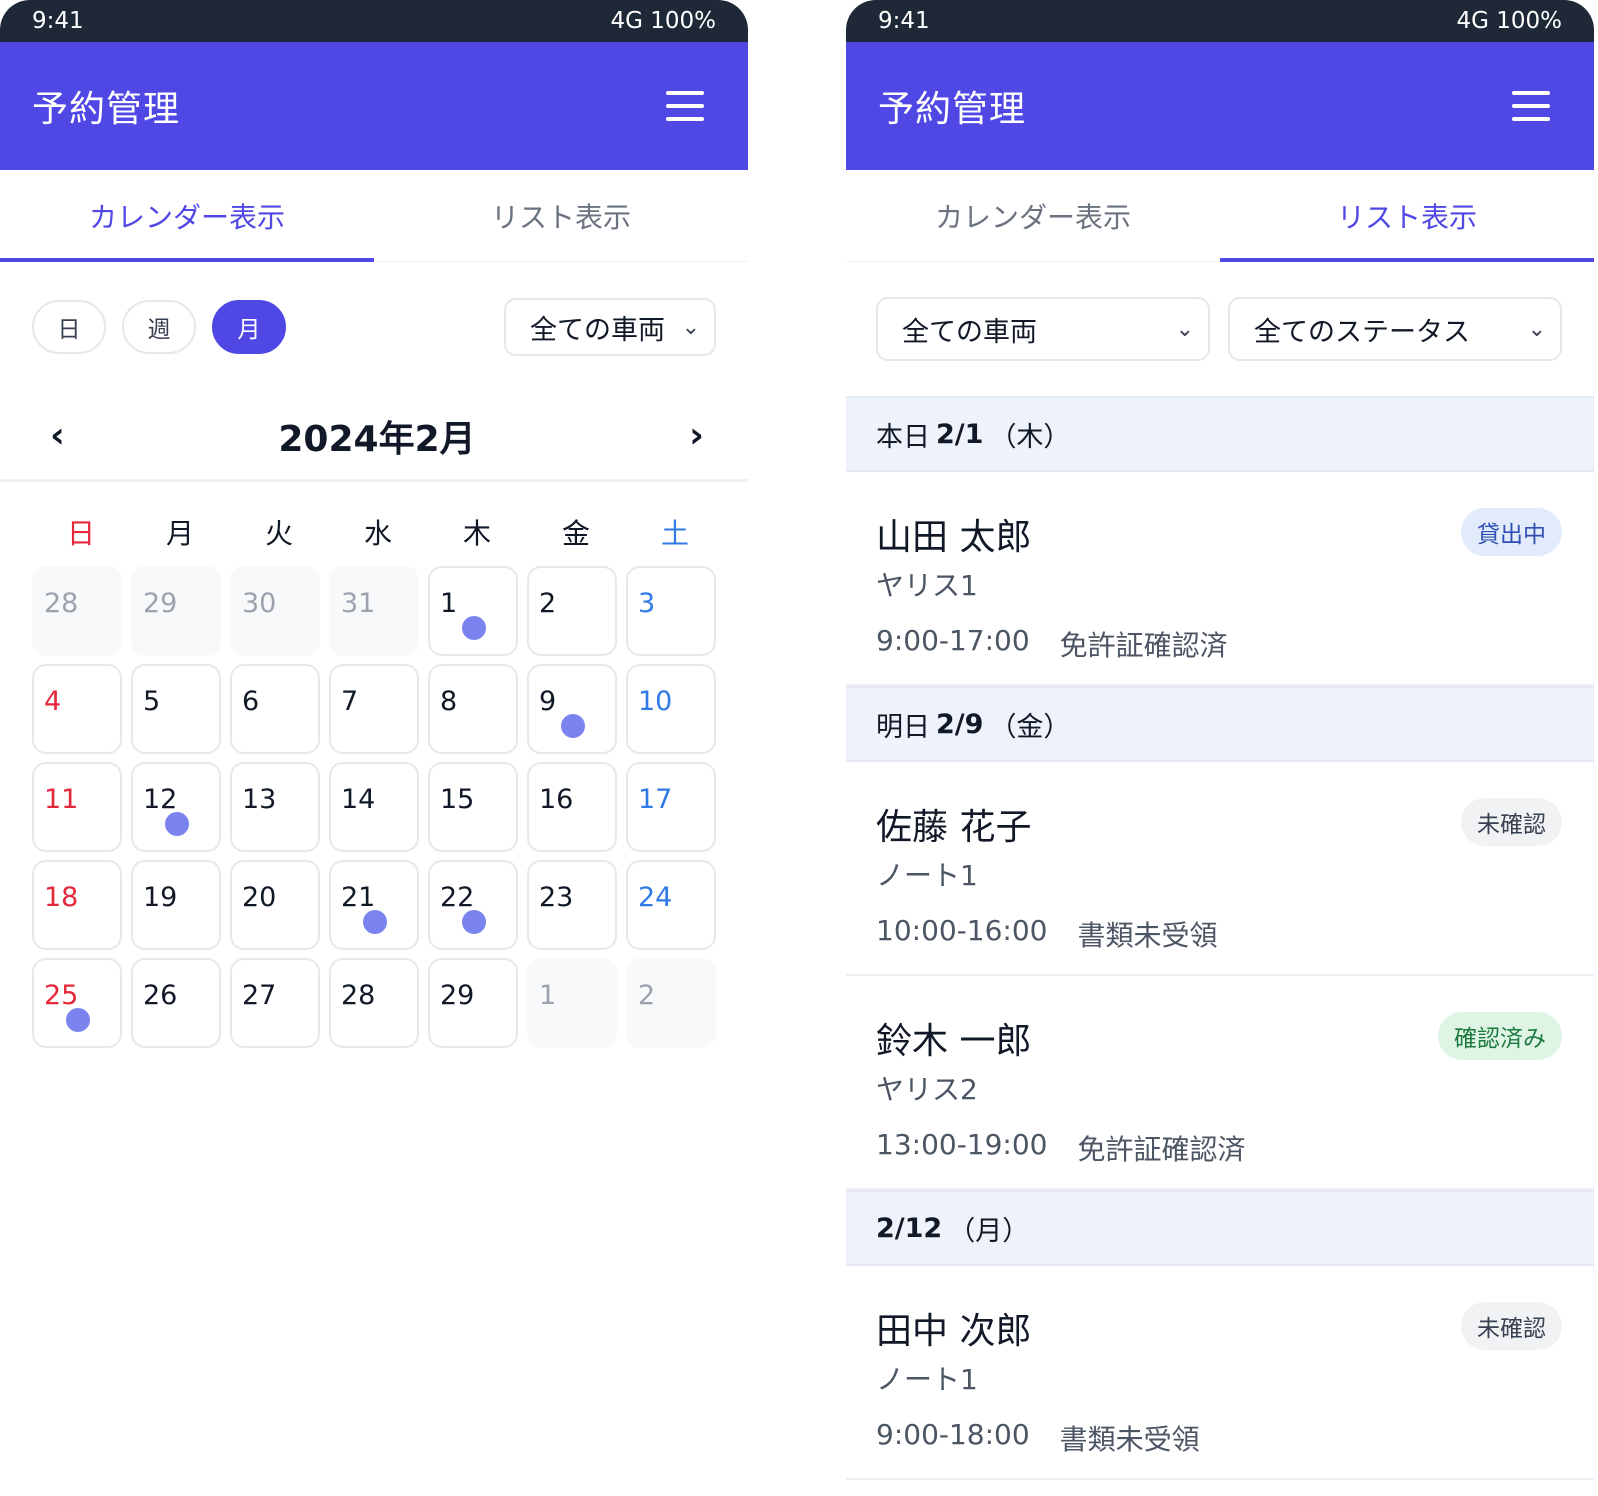 This screenshot has width=1598, height=1496. Describe the element at coordinates (1220, 579) in the screenshot. I see `booking-item: 山田 太郎 ヤリス1 9:00-17:00 免許証確認済 貸出中` at that location.